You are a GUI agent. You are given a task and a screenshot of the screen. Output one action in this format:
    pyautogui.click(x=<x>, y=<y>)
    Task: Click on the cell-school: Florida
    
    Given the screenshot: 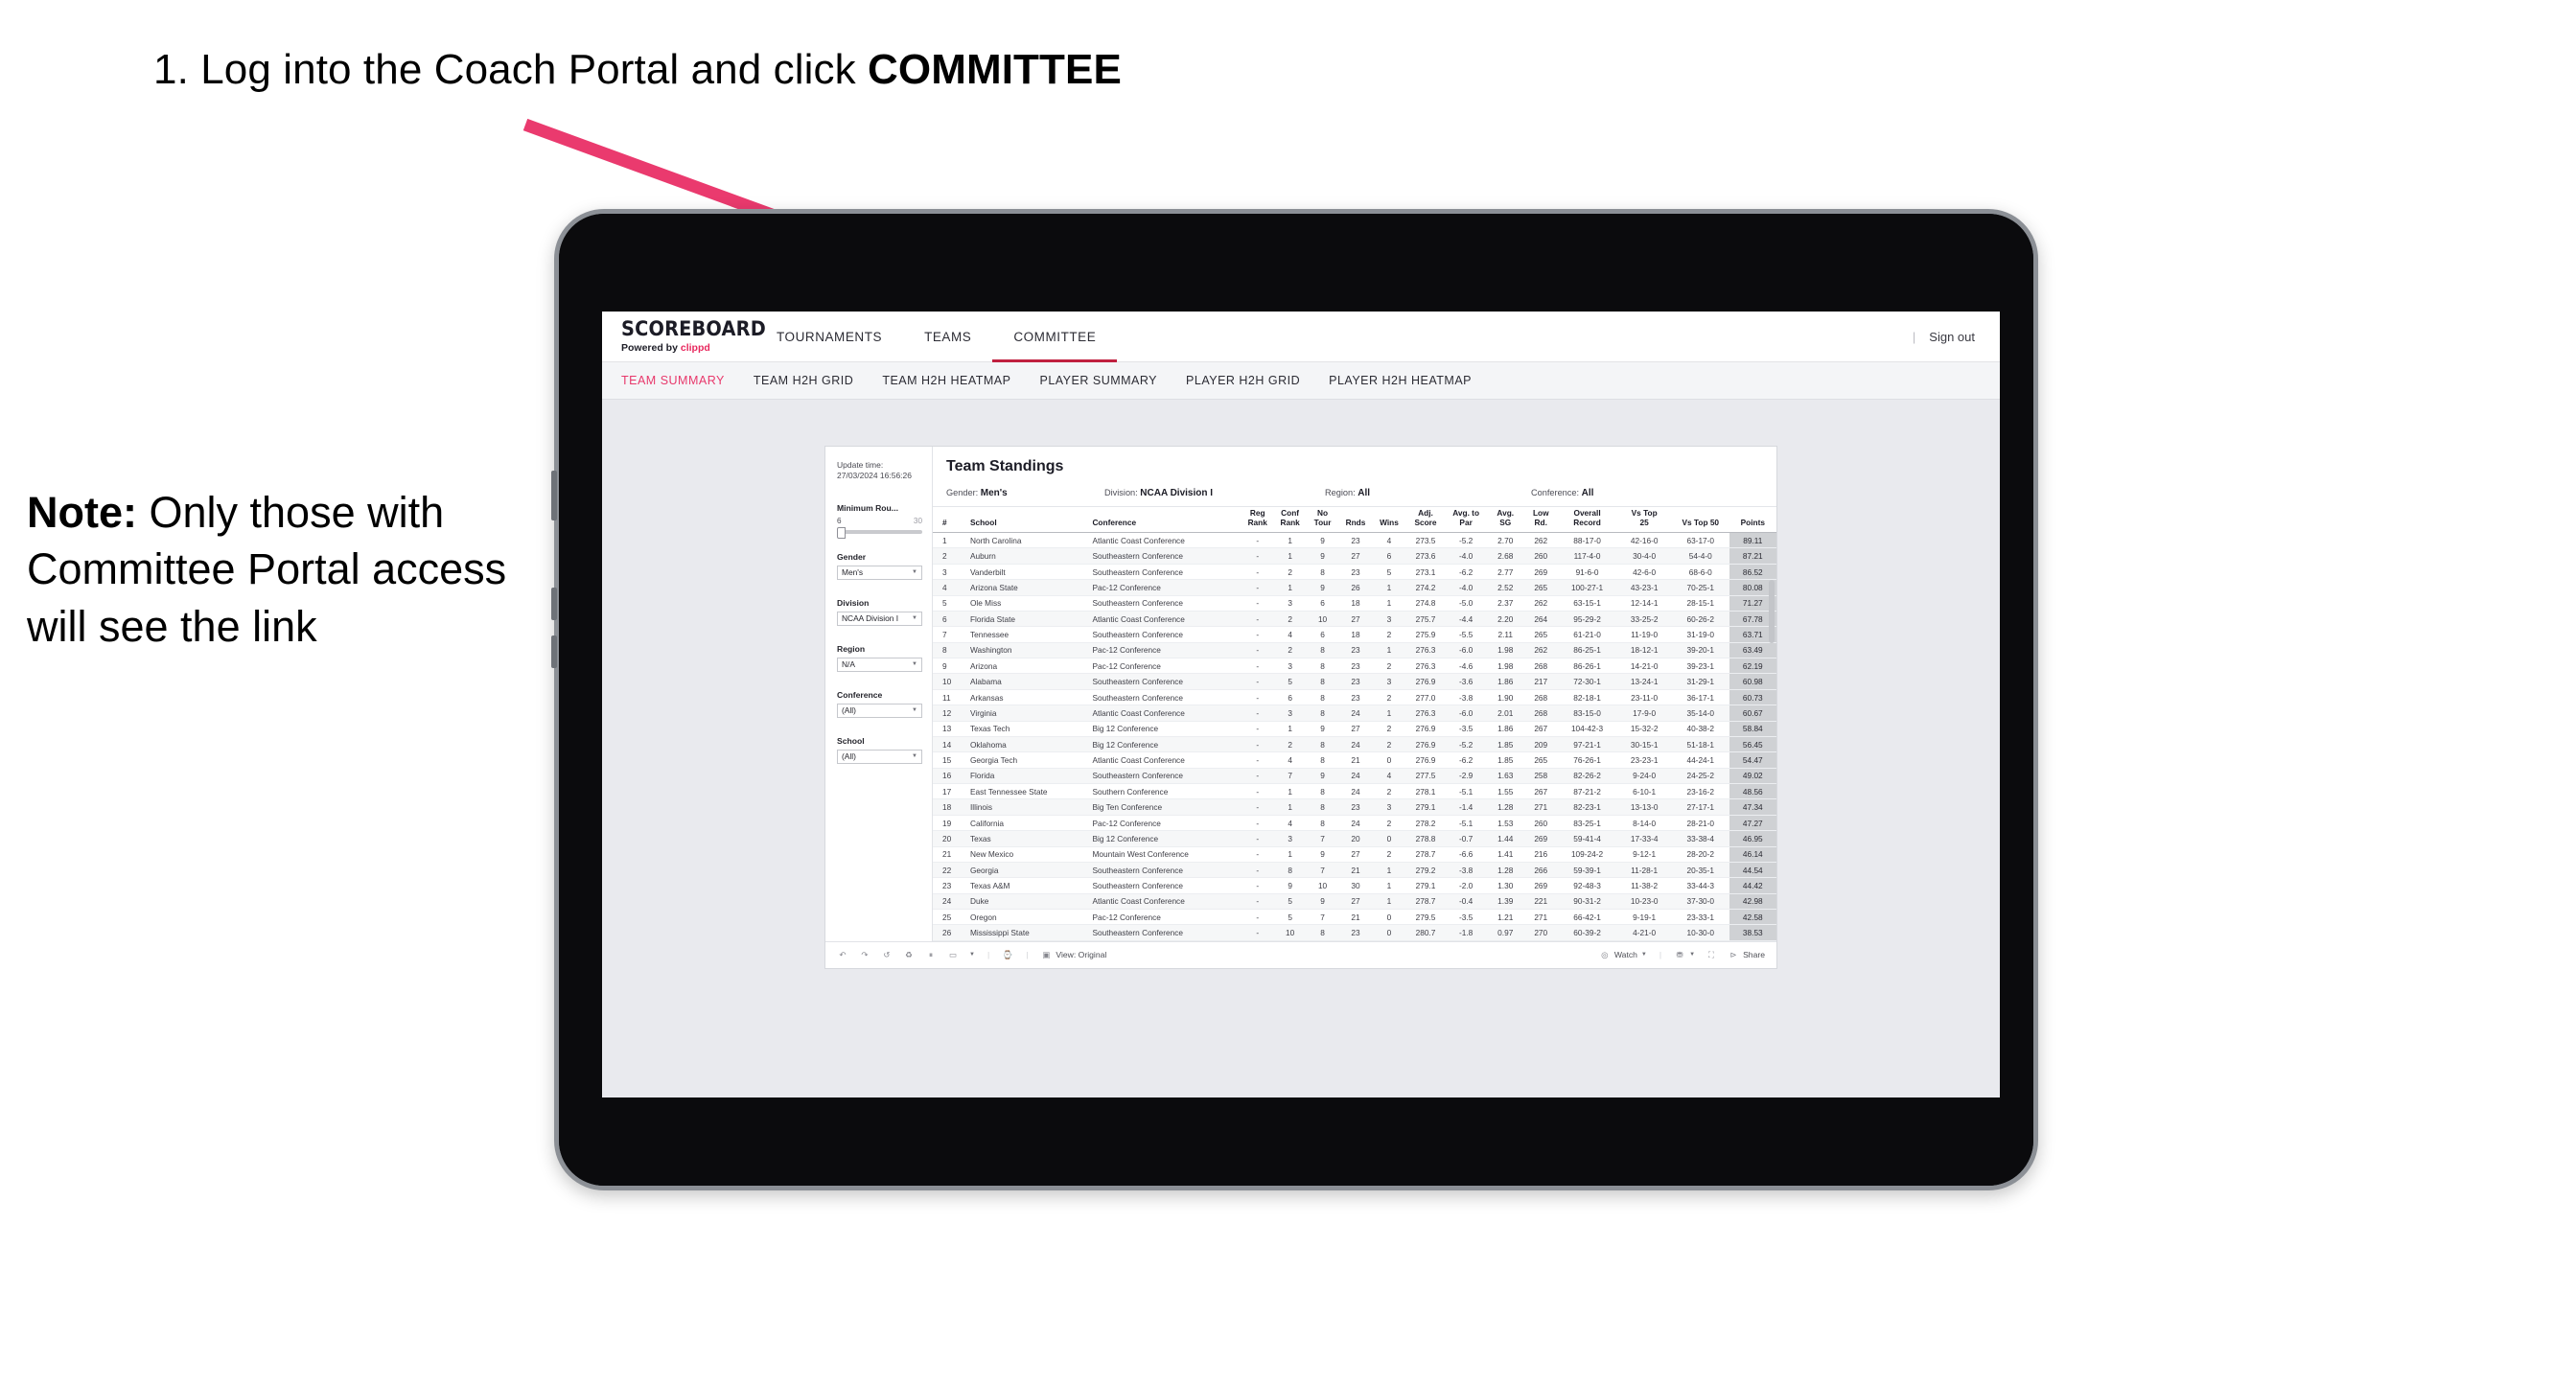 What is the action you would take?
    pyautogui.click(x=1028, y=776)
    